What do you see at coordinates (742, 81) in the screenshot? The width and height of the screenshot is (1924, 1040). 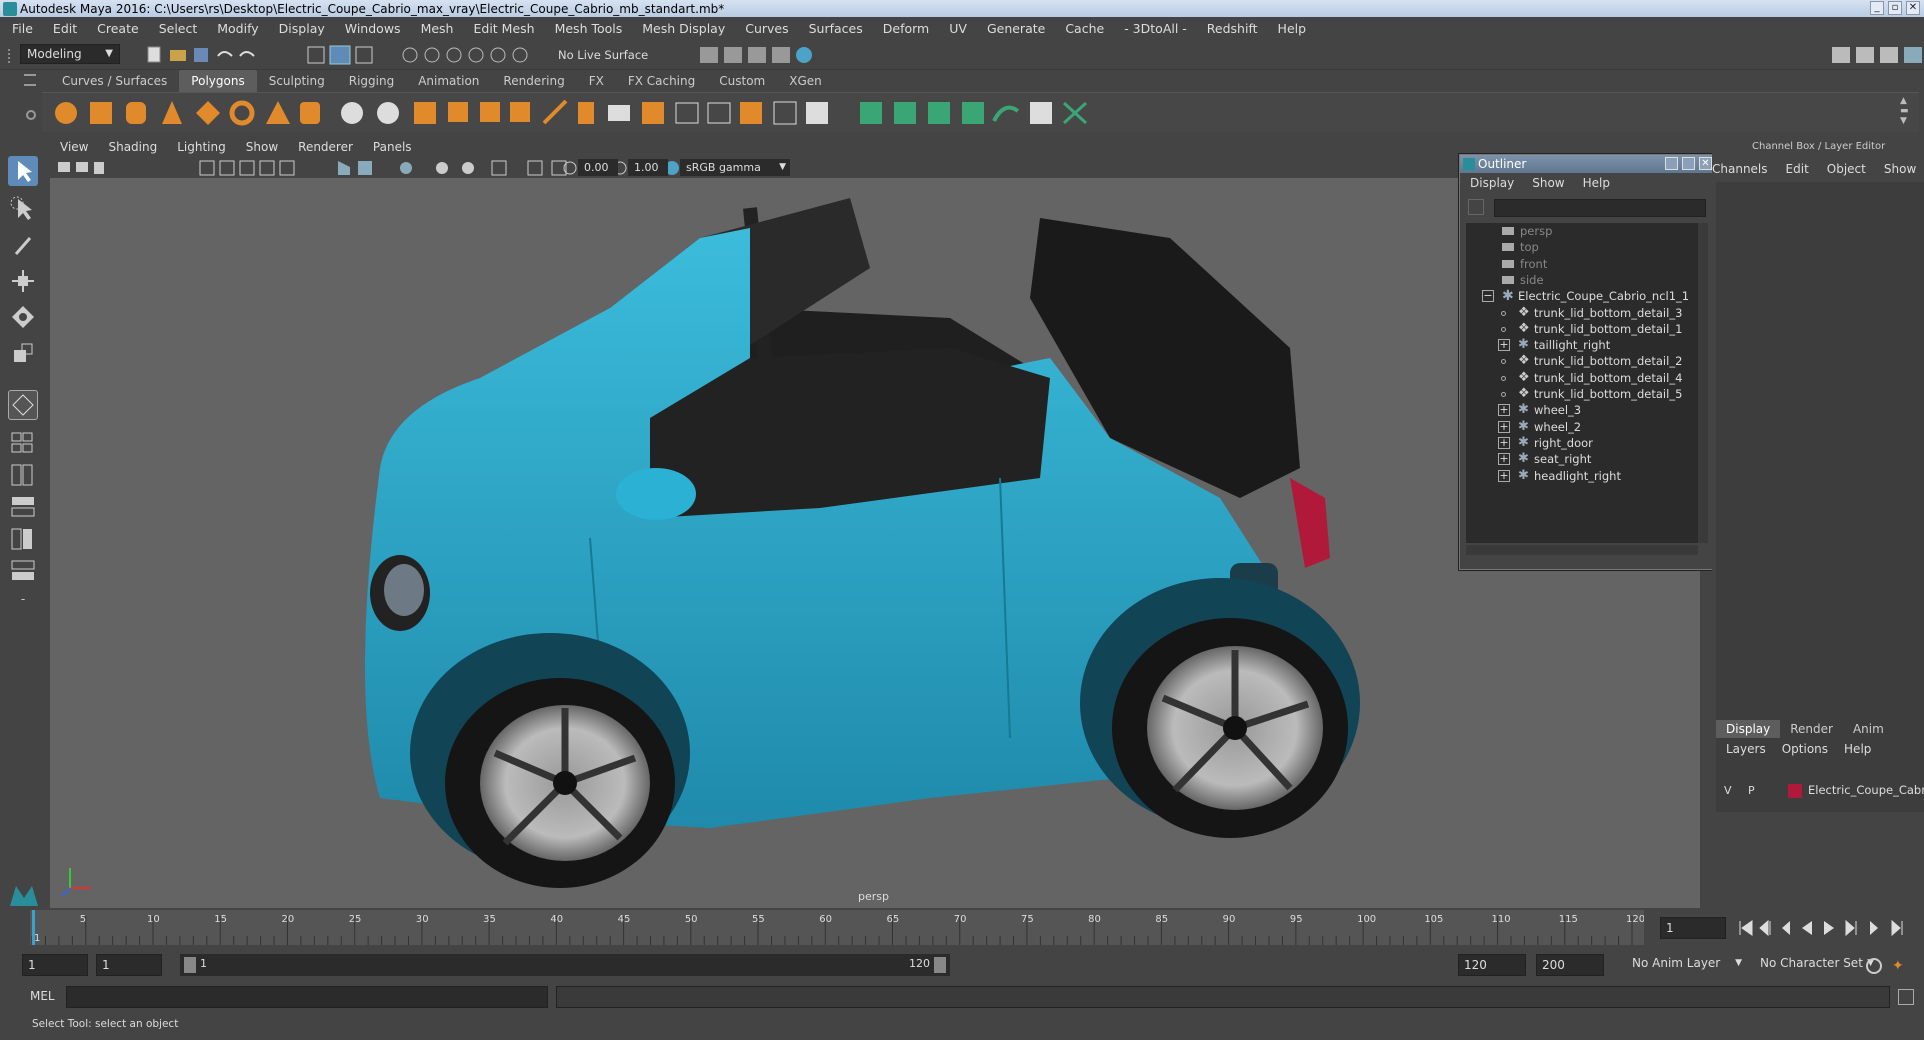 I see `shelf-tab-custom: Custom` at bounding box center [742, 81].